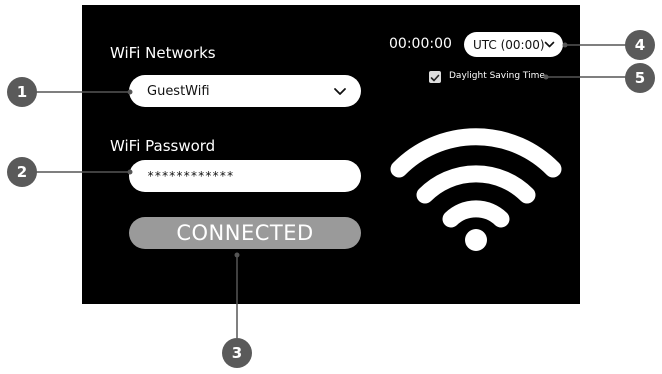  I want to click on callout-2: 2, so click(22, 172).